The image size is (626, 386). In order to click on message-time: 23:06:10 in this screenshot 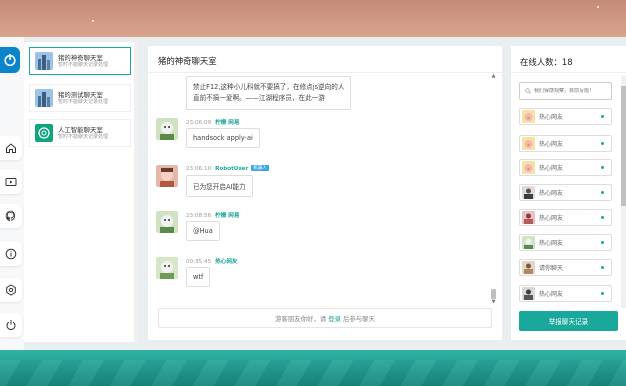, I will do `click(199, 169)`.